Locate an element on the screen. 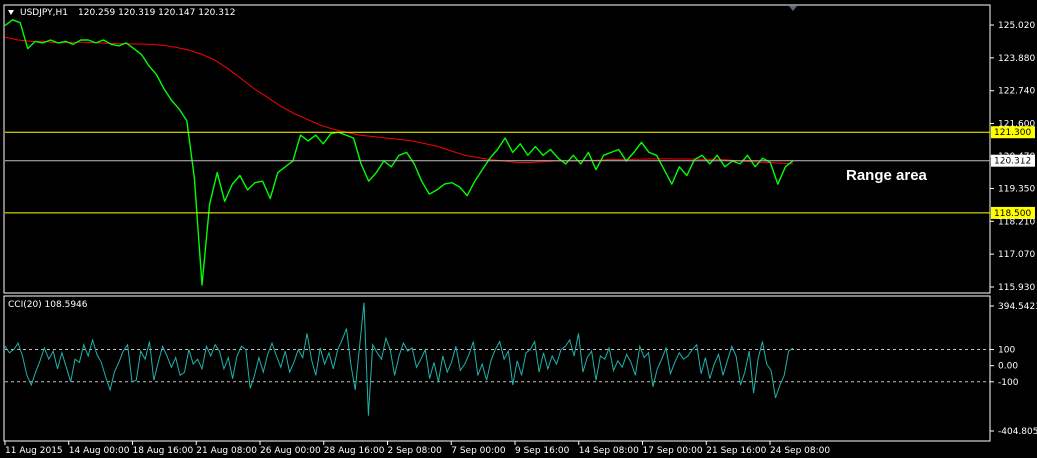  time-tick-label: 14 Sep 08:00 is located at coordinates (609, 451).